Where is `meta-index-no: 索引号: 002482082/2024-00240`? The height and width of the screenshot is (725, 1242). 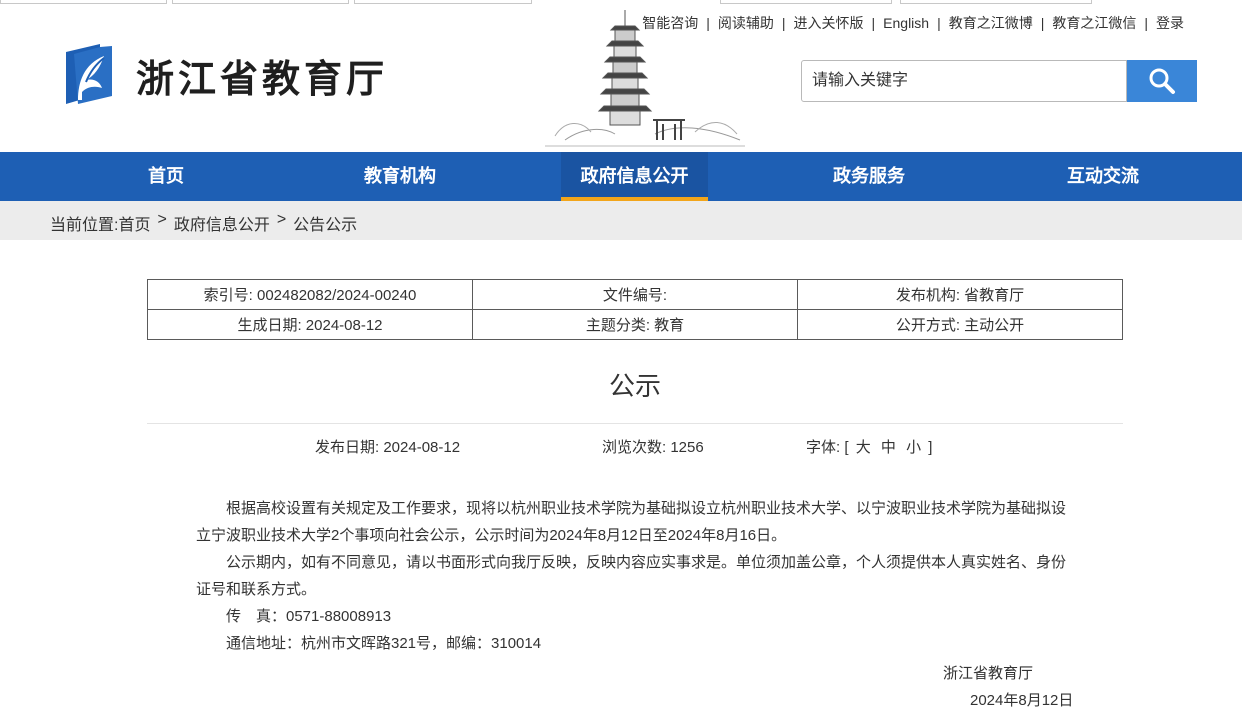
meta-index-no: 索引号: 002482082/2024-00240 is located at coordinates (310, 294).